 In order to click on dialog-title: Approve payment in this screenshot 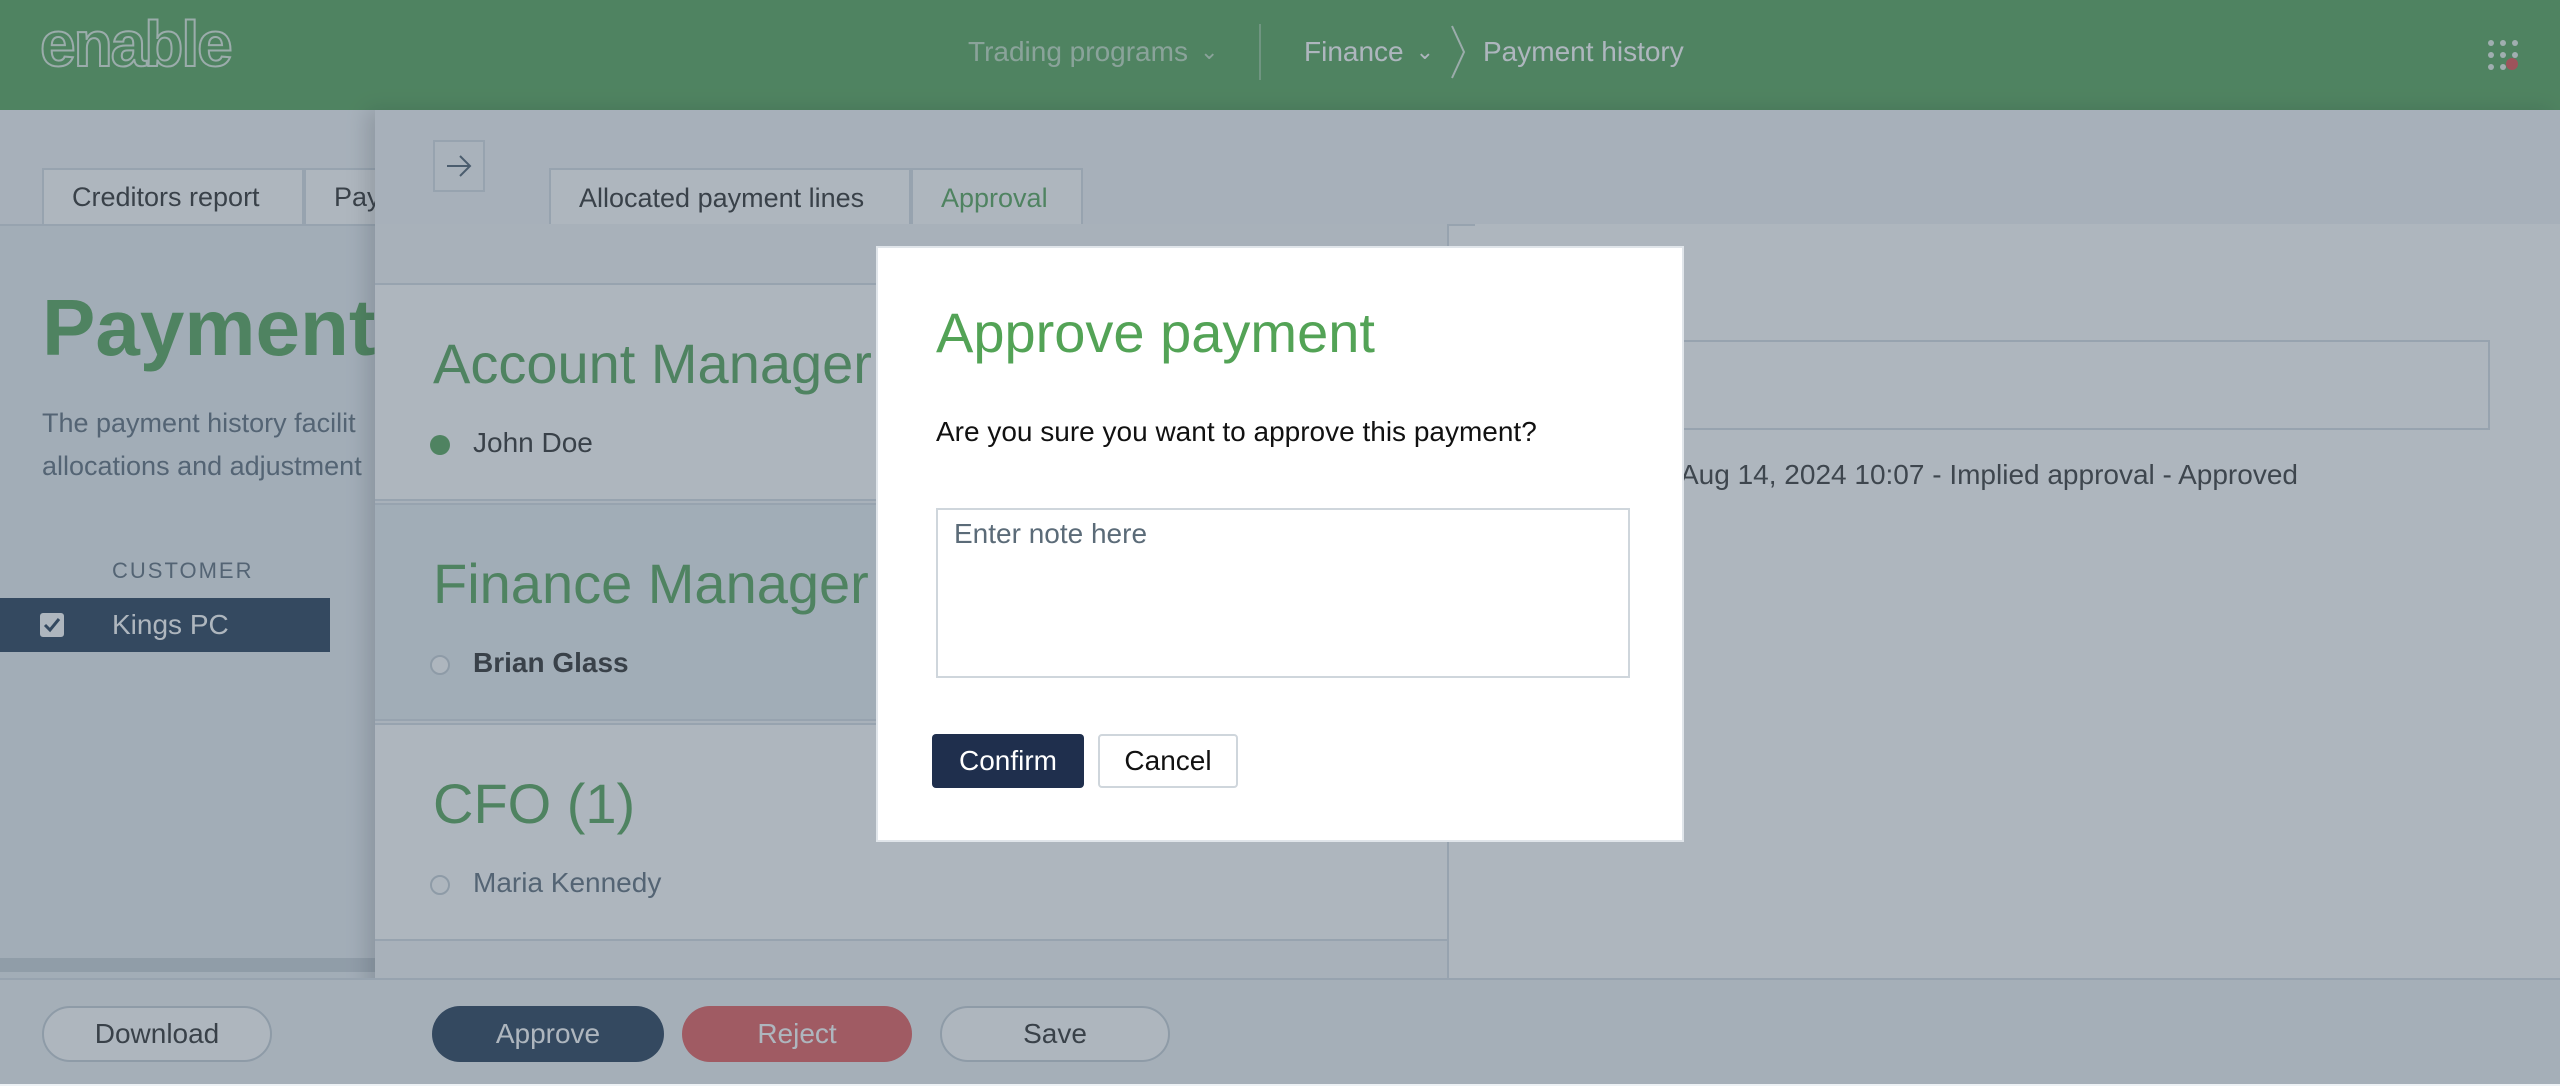, I will do `click(1155, 332)`.